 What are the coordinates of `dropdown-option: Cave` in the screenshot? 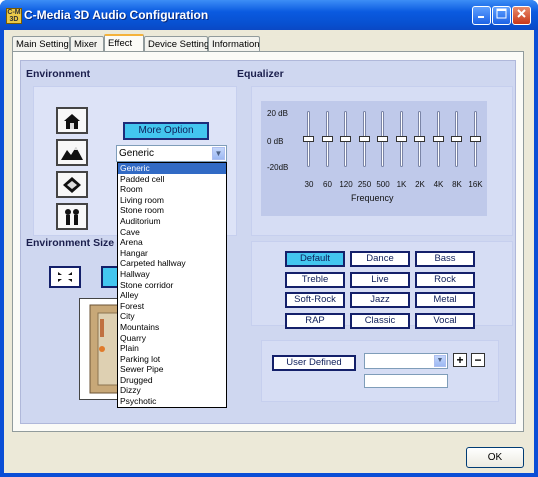 It's located at (172, 232).